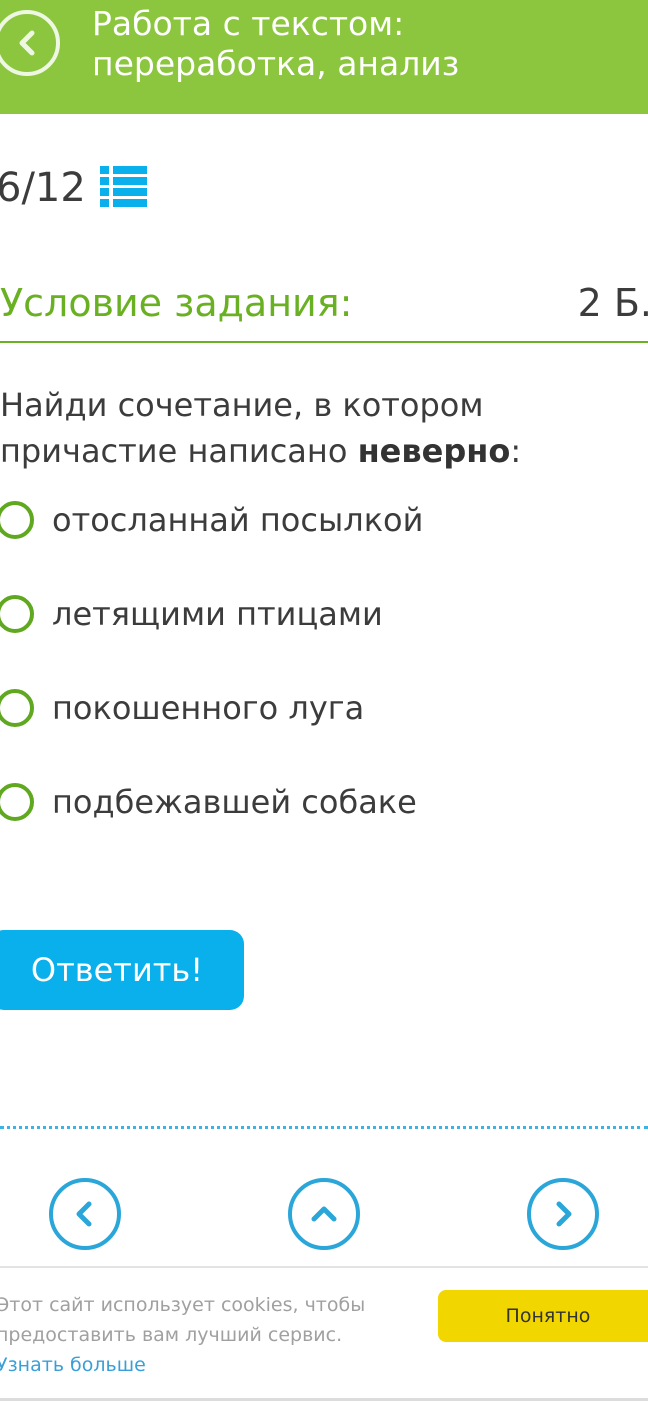 The height and width of the screenshot is (1406, 648). What do you see at coordinates (516, 451) in the screenshot?
I see `question-text-end: :` at bounding box center [516, 451].